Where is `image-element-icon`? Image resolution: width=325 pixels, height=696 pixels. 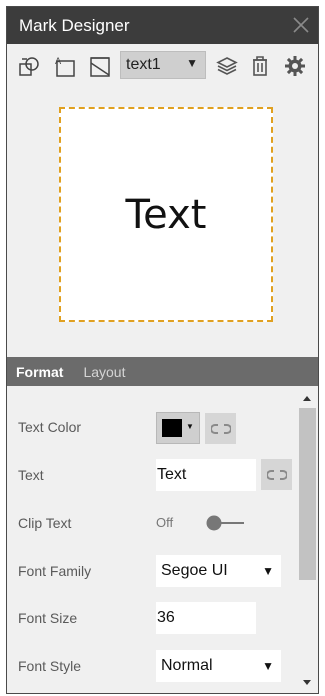
image-element-icon is located at coordinates (100, 67).